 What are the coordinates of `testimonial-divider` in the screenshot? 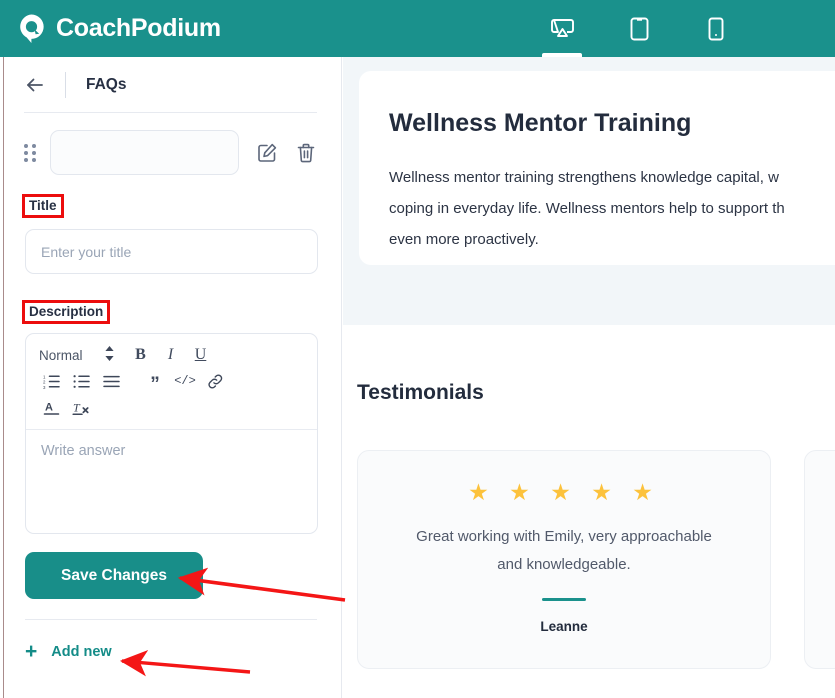 It's located at (564, 599).